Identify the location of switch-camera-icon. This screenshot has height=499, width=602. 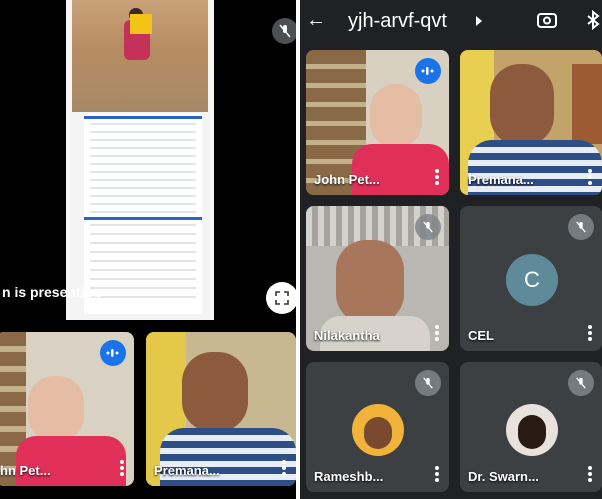
(547, 22).